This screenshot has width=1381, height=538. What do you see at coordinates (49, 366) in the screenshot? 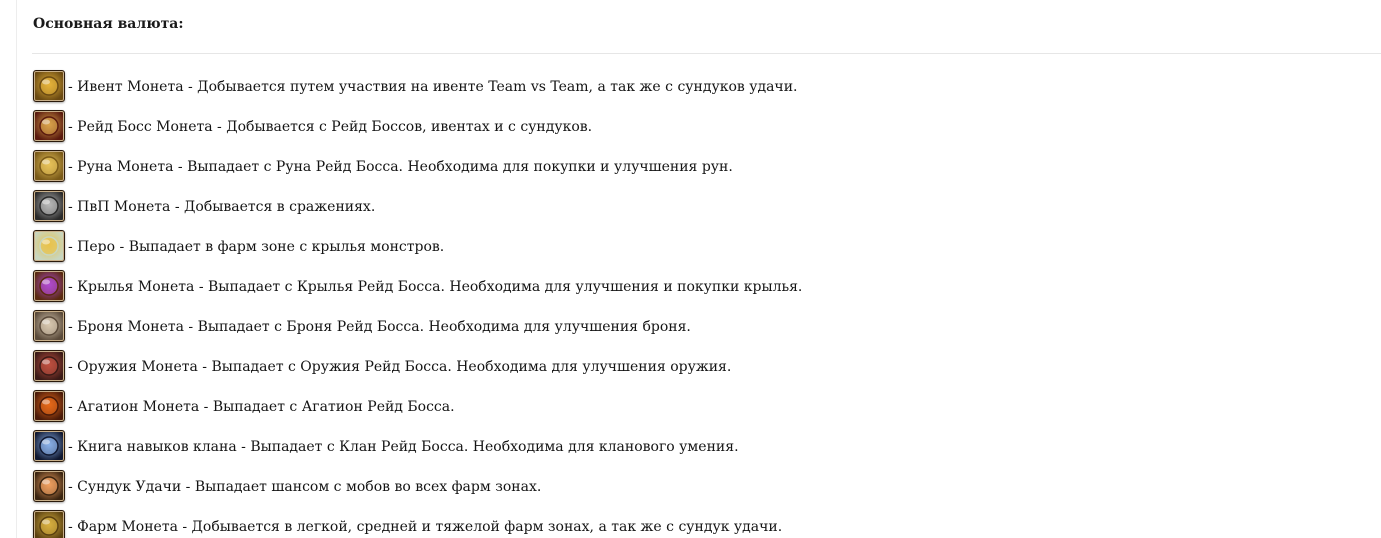
I see `weapon-coin-icon` at bounding box center [49, 366].